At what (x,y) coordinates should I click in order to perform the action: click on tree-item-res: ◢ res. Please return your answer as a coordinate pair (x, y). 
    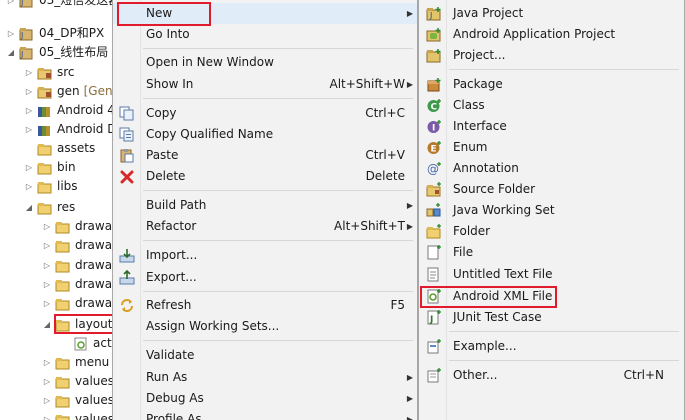
    Looking at the image, I should click on (49, 207).